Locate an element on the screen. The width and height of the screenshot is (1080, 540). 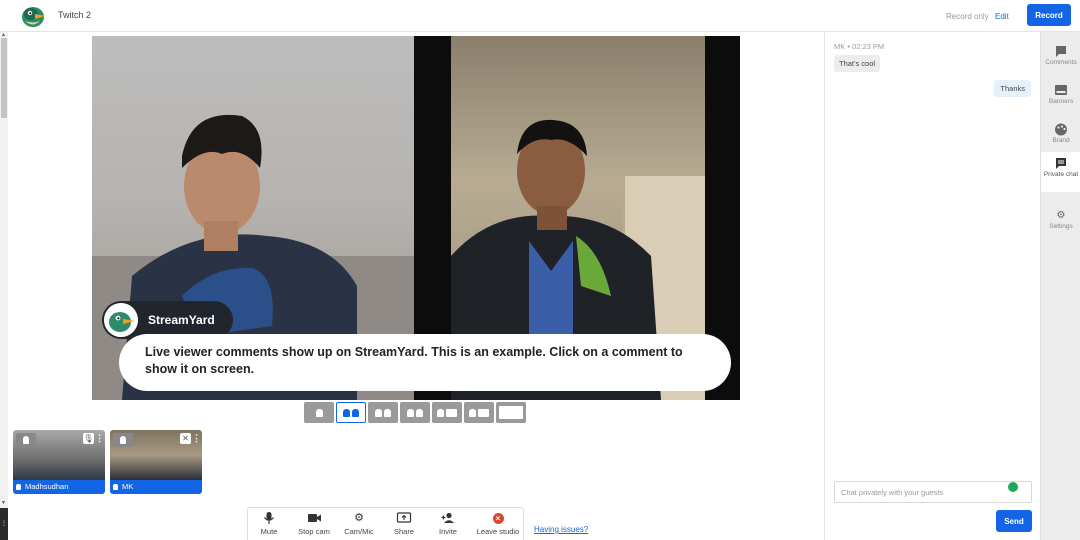
side-tab: ⋮ is located at coordinates (4, 524).